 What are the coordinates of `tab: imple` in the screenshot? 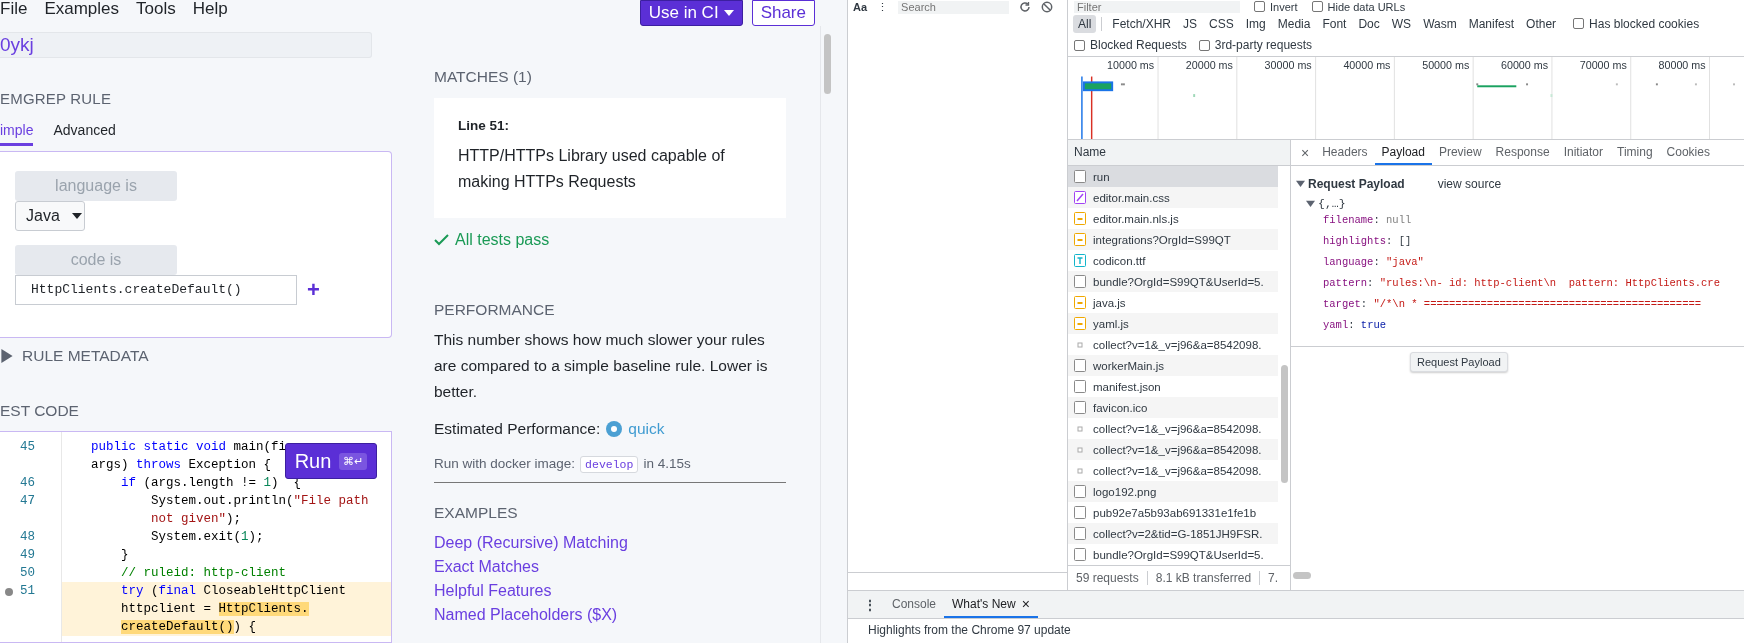 It's located at (17, 133).